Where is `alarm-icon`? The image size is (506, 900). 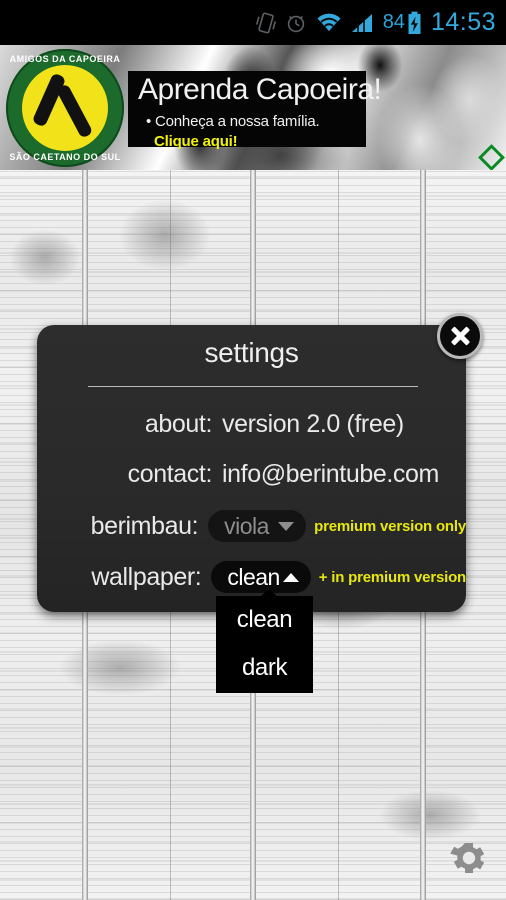 alarm-icon is located at coordinates (296, 23).